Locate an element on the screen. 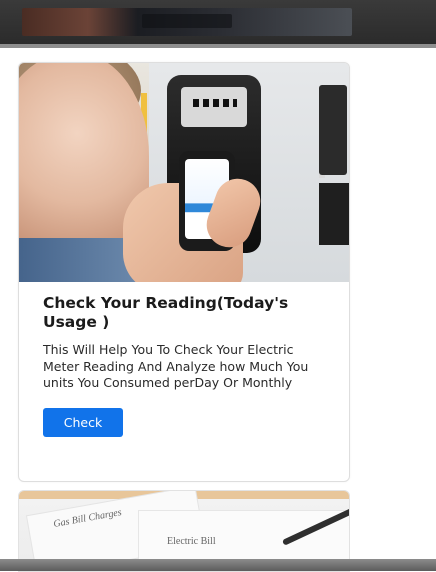 Image resolution: width=436 pixels, height=572 pixels. check-button: Check is located at coordinates (83, 422).